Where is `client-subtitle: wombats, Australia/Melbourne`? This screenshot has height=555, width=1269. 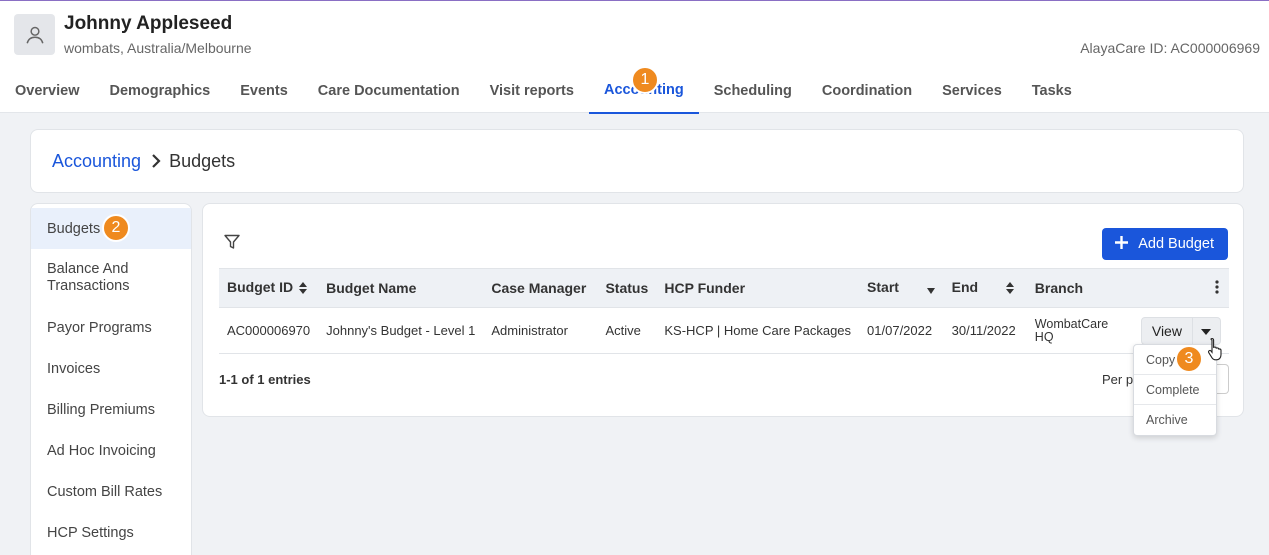
client-subtitle: wombats, Australia/Melbourne is located at coordinates (158, 48).